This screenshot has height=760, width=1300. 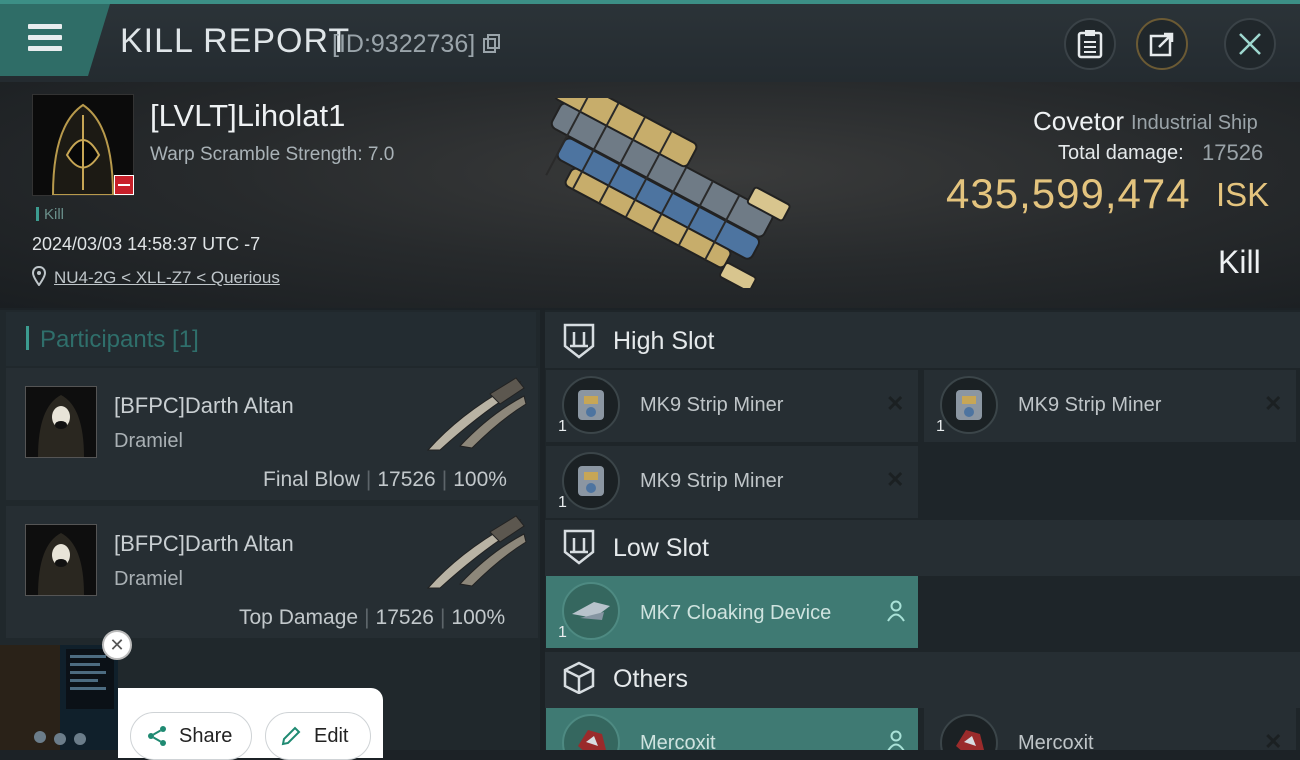 I want to click on high-slot-title: High Slot, so click(x=664, y=341).